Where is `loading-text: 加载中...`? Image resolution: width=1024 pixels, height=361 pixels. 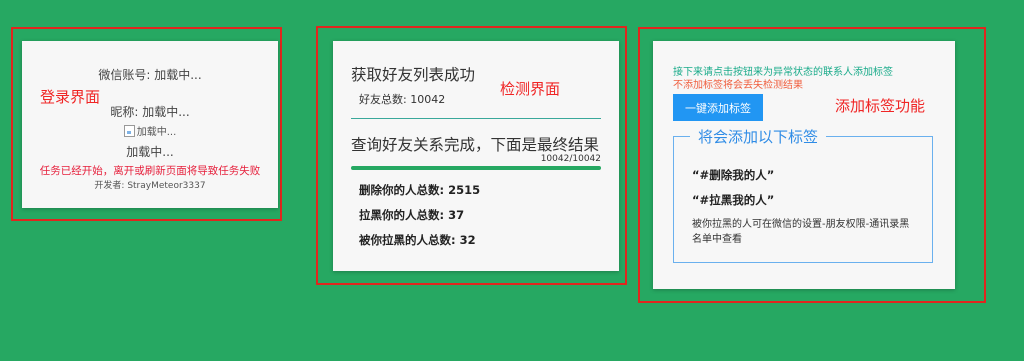 loading-text: 加载中... is located at coordinates (150, 152).